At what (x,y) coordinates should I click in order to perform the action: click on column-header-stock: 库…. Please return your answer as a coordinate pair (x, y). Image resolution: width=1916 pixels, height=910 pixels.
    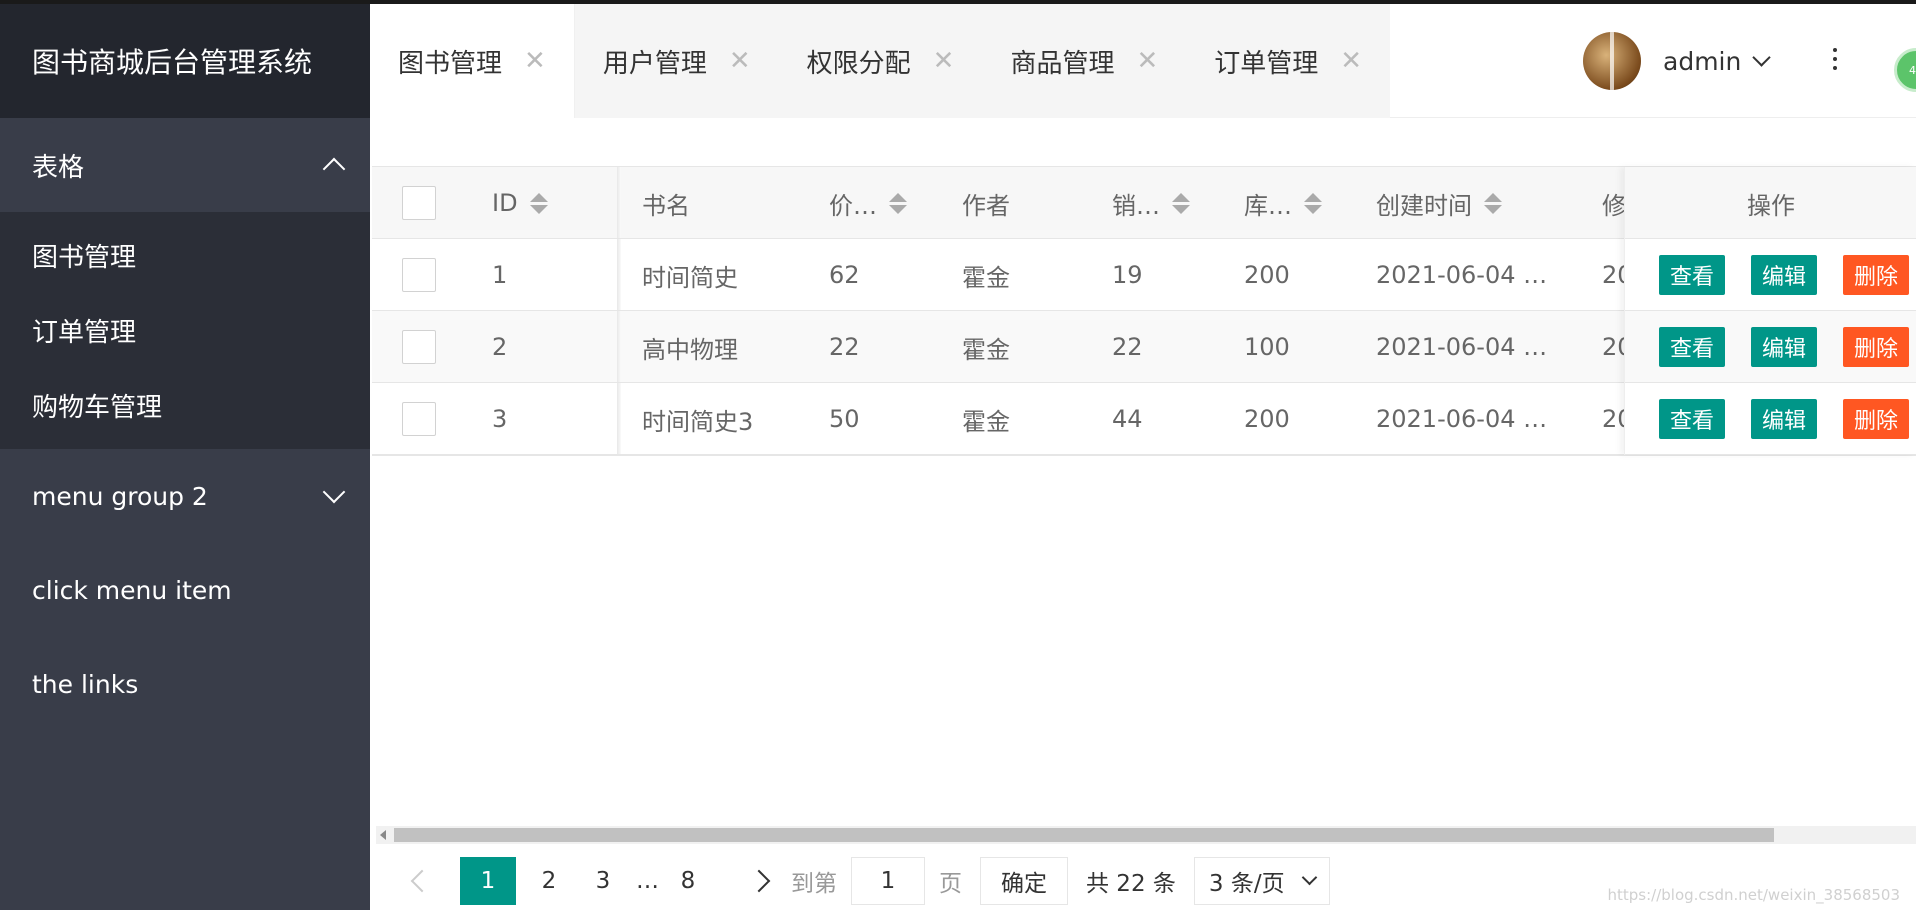
    Looking at the image, I should click on (1283, 203).